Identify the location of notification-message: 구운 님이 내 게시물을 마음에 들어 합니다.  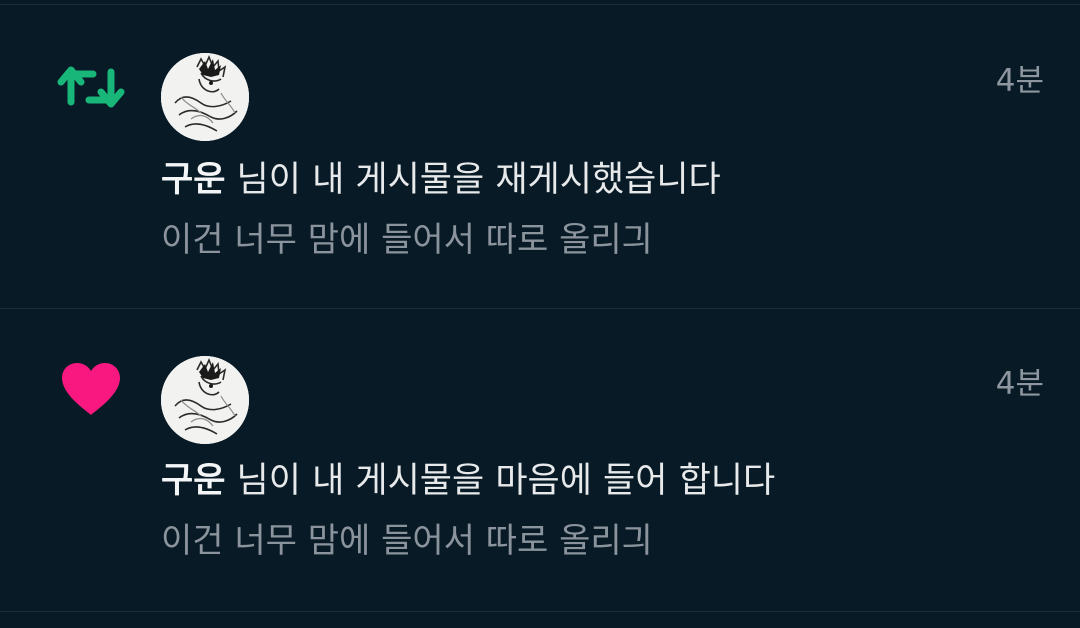
(468, 481).